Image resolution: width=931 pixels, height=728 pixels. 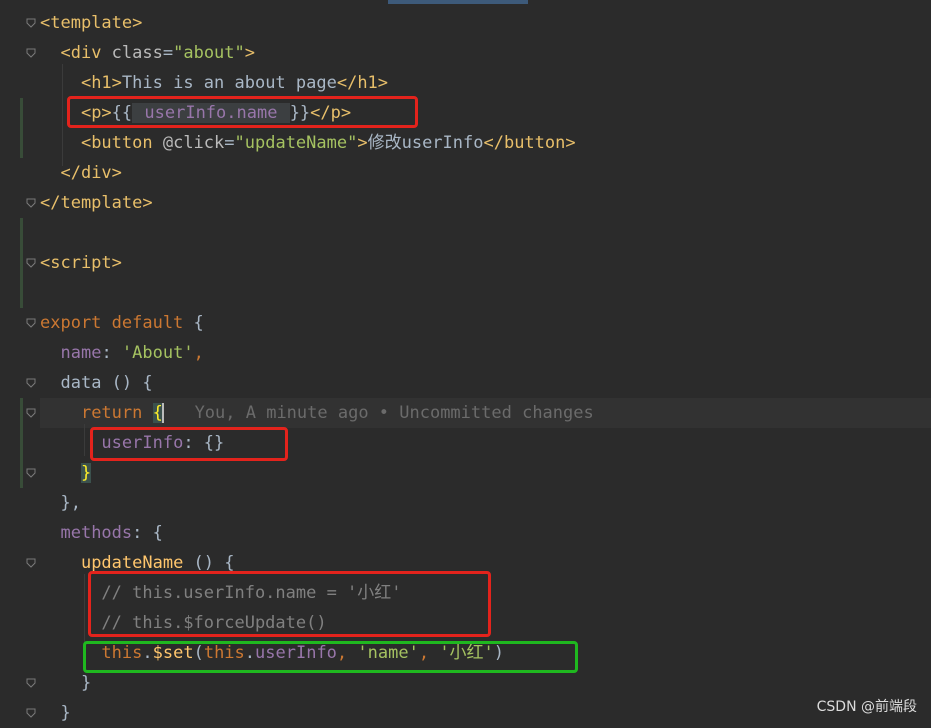 I want to click on code-token: </template>, so click(x=96, y=203).